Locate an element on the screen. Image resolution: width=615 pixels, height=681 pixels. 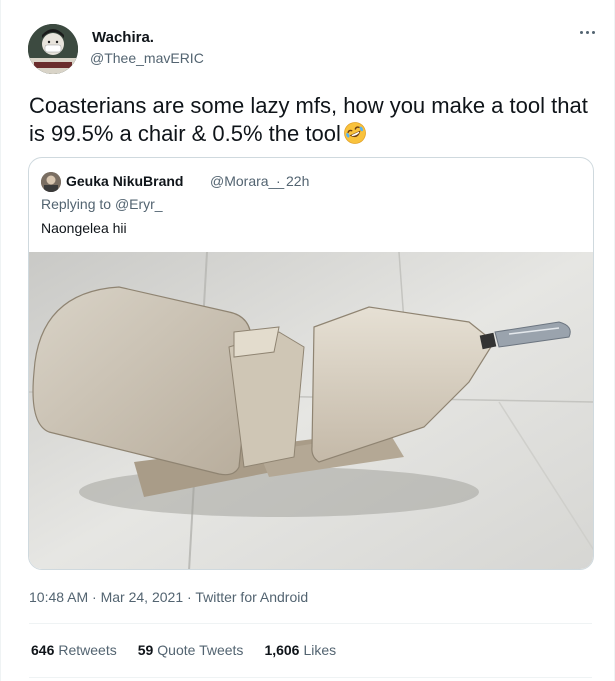
author-handle: @Thee_mavERIC is located at coordinates (147, 58).